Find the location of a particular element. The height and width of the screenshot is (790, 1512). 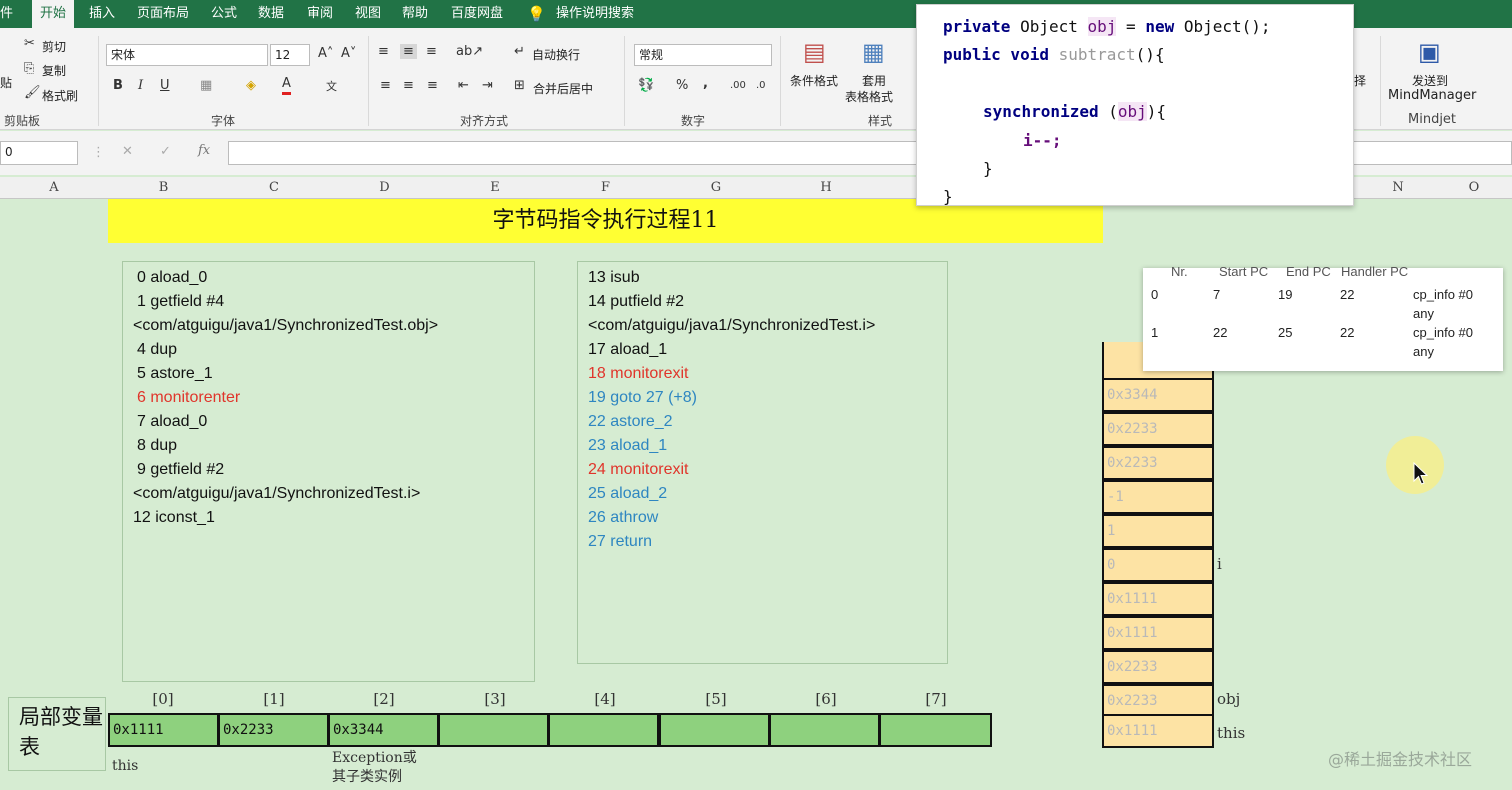

increase-decimal-icon: .00 is located at coordinates (738, 85).